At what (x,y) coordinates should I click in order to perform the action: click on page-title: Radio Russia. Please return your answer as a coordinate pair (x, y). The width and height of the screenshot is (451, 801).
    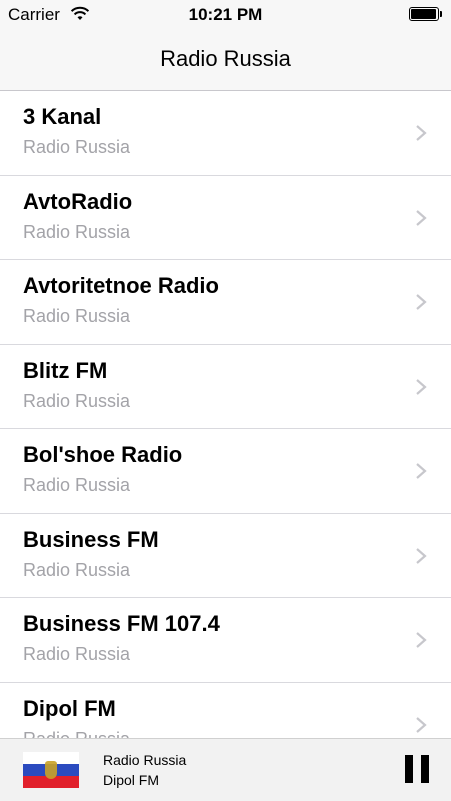
    Looking at the image, I should click on (225, 58).